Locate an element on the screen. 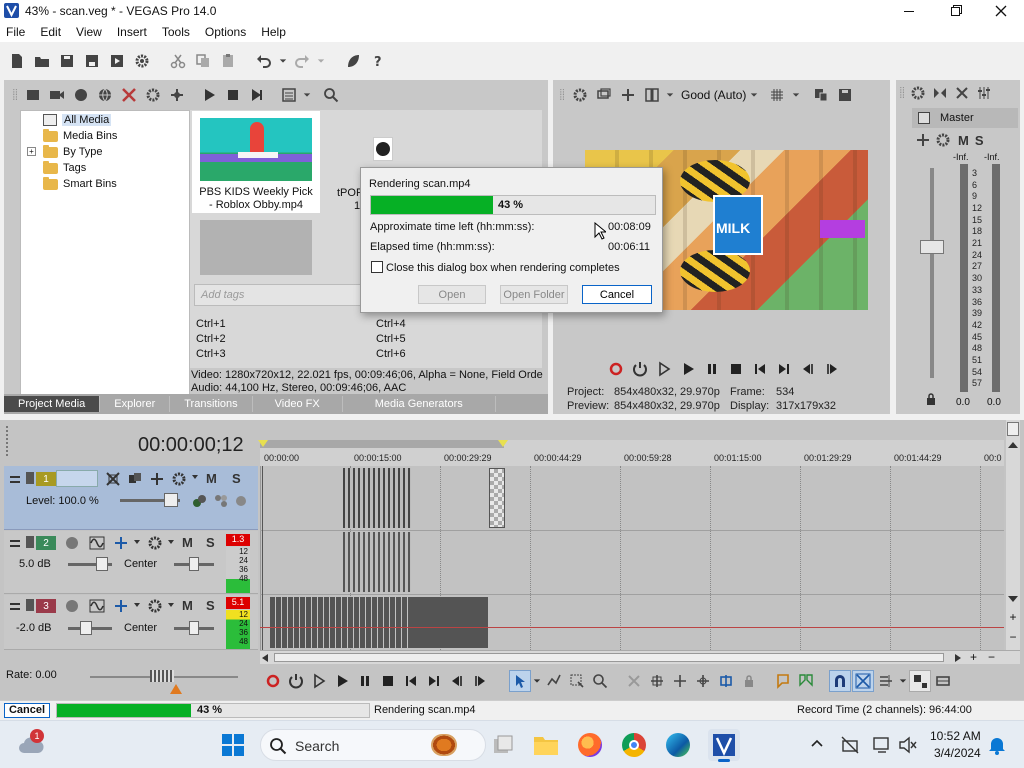 This screenshot has height=768, width=1024. marker-icon is located at coordinates (783, 681).